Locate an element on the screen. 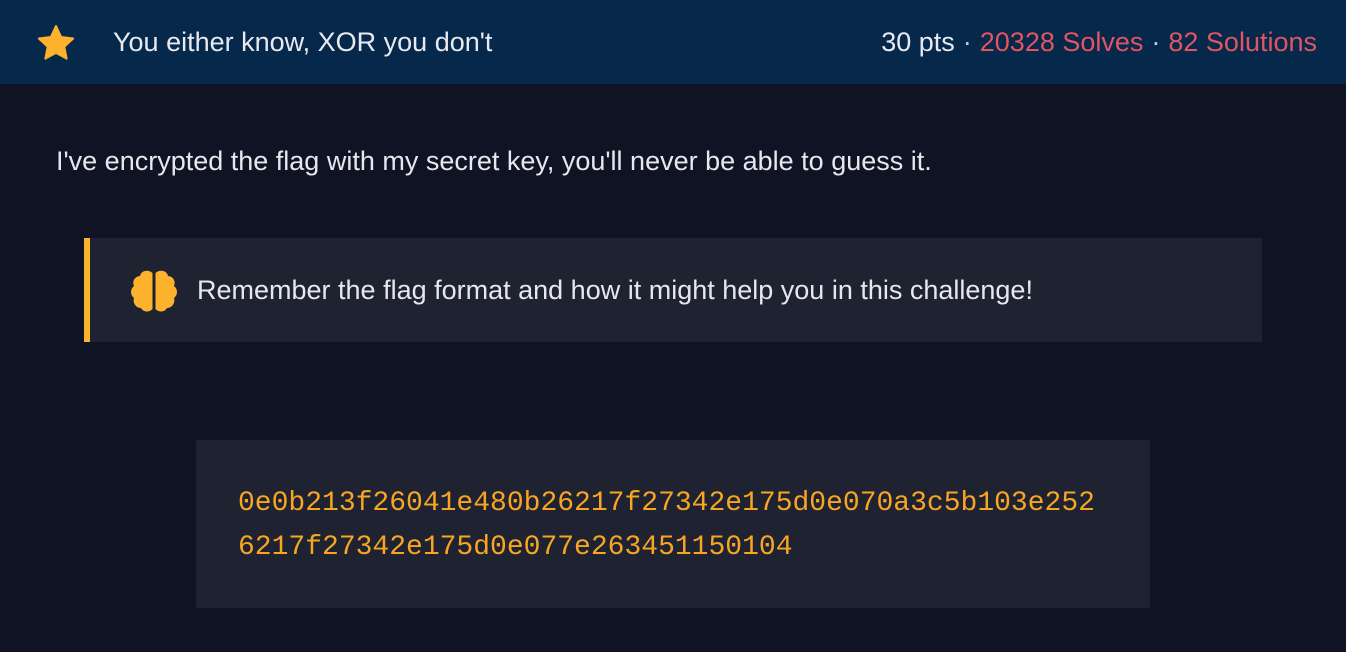 The height and width of the screenshot is (652, 1346). challenge-stats: 30 pts · 20328 Solves · 82 Solutions is located at coordinates (1099, 42).